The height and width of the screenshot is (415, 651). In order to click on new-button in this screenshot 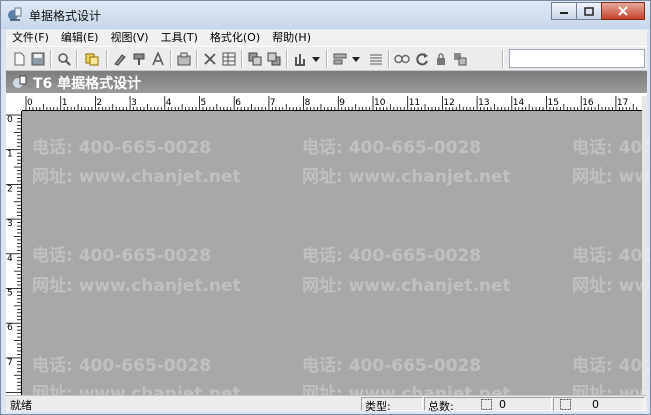, I will do `click(19, 59)`.